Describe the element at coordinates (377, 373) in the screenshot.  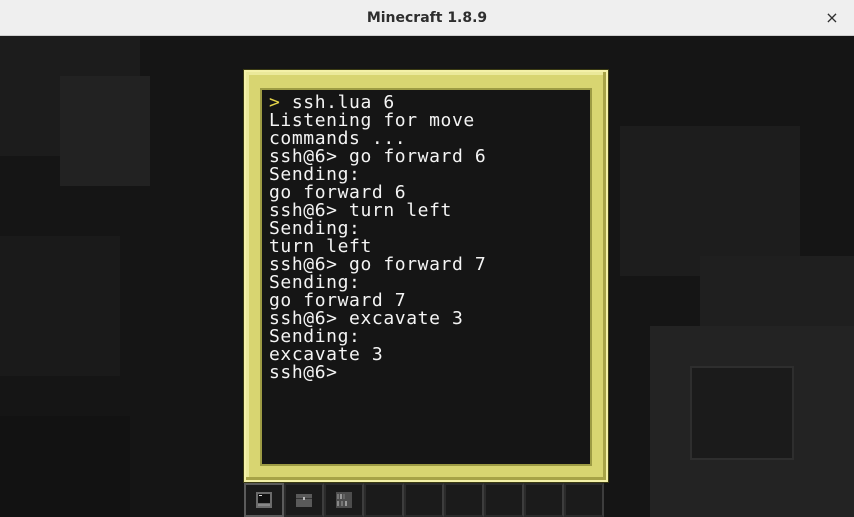
I see `terminal-line: ssh@6>` at that location.